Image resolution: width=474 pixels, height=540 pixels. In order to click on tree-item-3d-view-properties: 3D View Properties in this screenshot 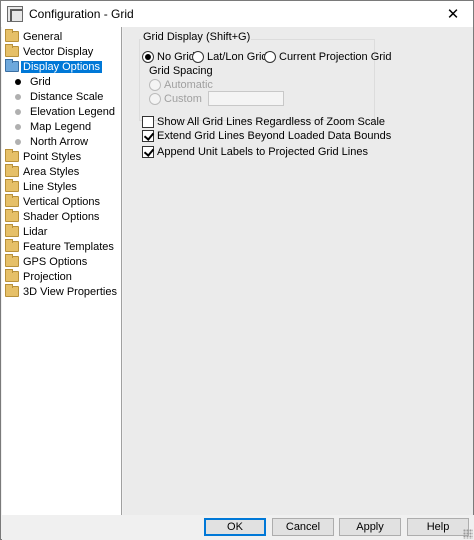, I will do `click(62, 291)`.